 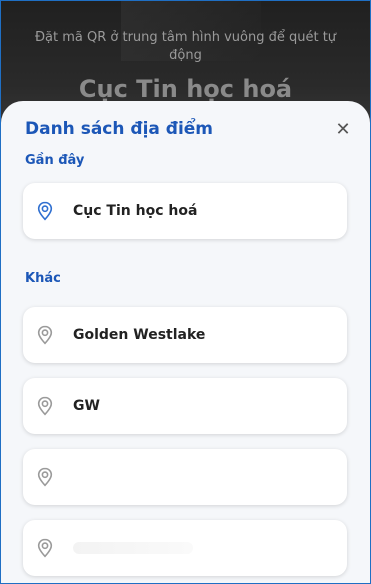 I want to click on background-place-name: Cục Tin học hoá, so click(x=185, y=89).